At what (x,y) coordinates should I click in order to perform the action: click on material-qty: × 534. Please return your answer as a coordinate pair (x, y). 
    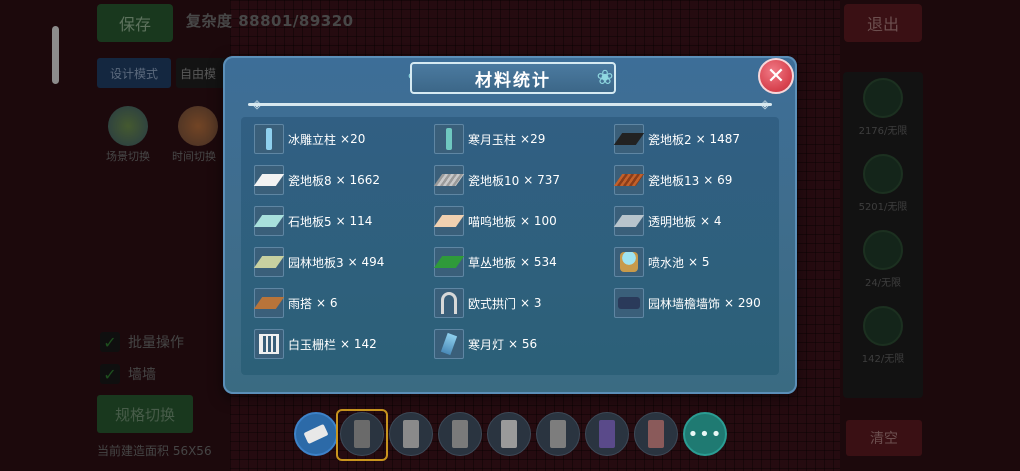
    Looking at the image, I should click on (538, 262).